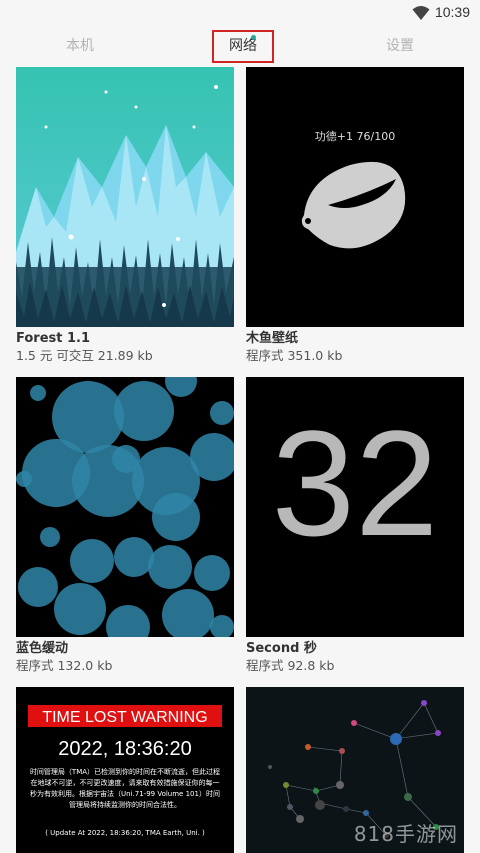  I want to click on wooden-fish-illustration: 功德+1 76/100, so click(355, 197).